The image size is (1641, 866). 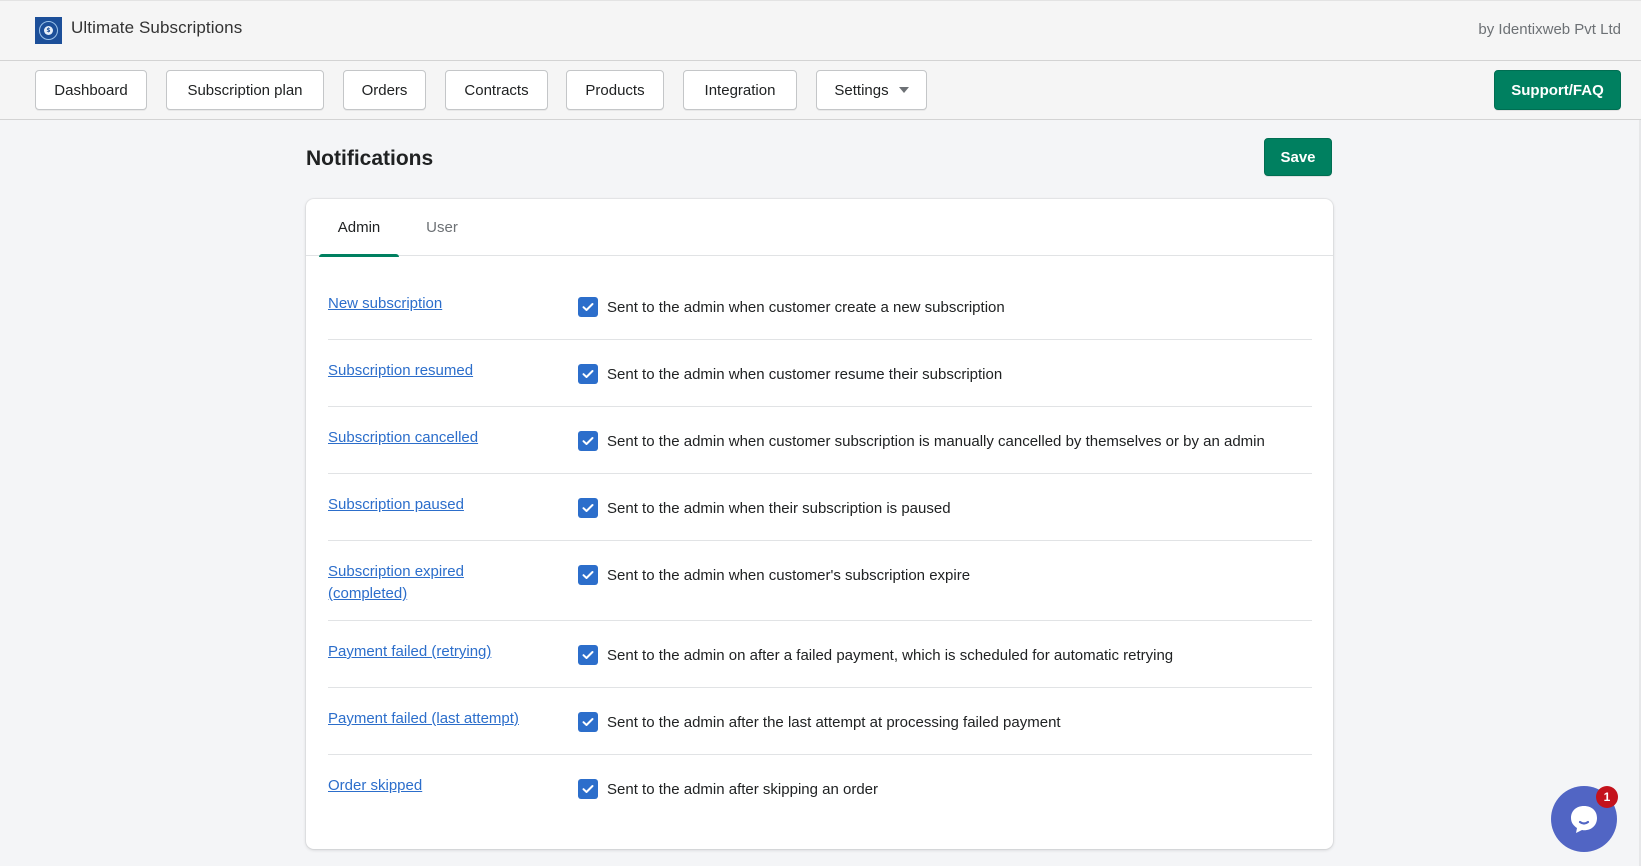 I want to click on app-title: Ultimate Subscriptions, so click(x=157, y=27).